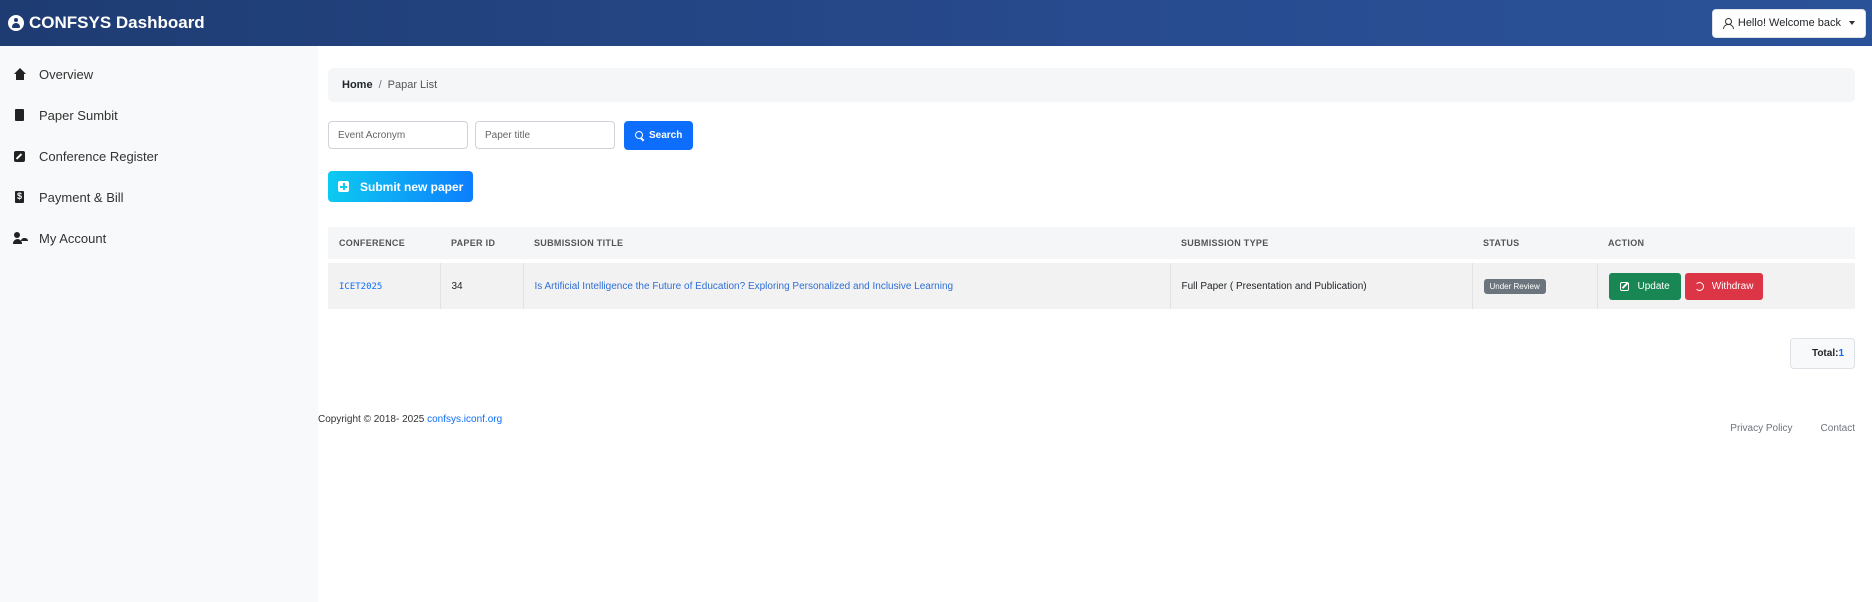 This screenshot has width=1872, height=602. I want to click on sidebar-item-label: Paper Sumbit, so click(78, 115).